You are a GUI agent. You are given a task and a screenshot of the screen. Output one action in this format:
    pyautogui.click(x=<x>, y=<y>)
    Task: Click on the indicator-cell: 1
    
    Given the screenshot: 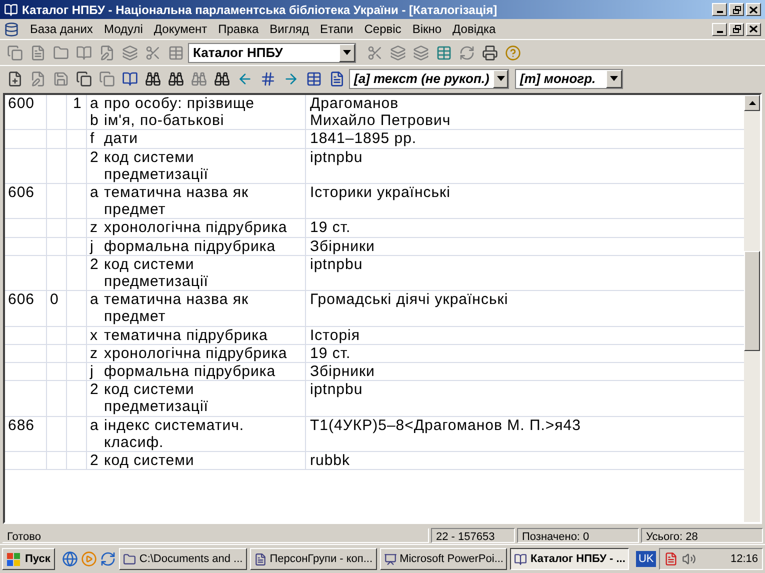 What is the action you would take?
    pyautogui.click(x=77, y=103)
    